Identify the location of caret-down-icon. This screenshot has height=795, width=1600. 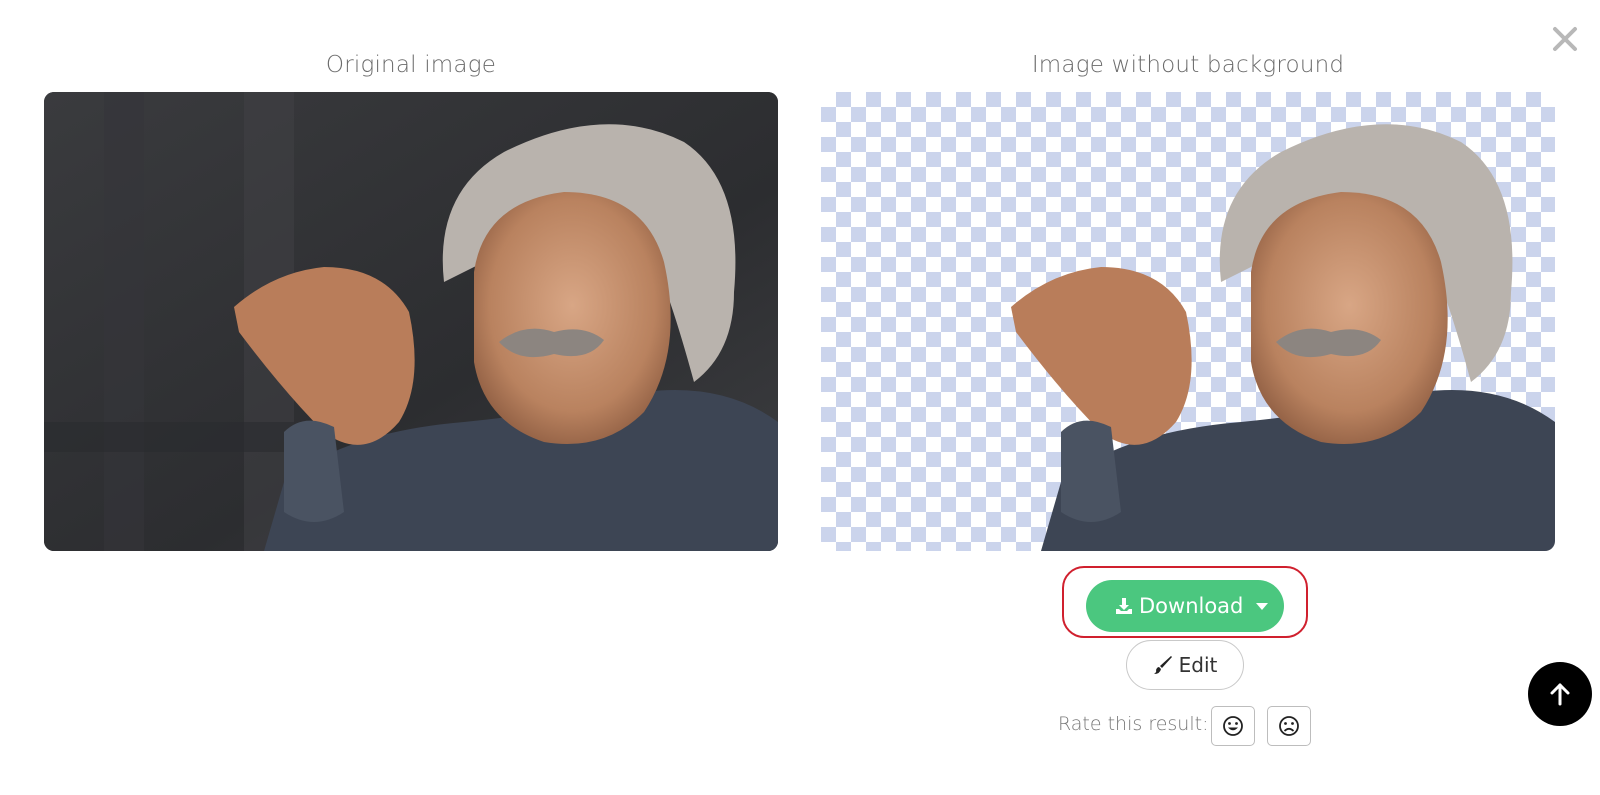
(1262, 606).